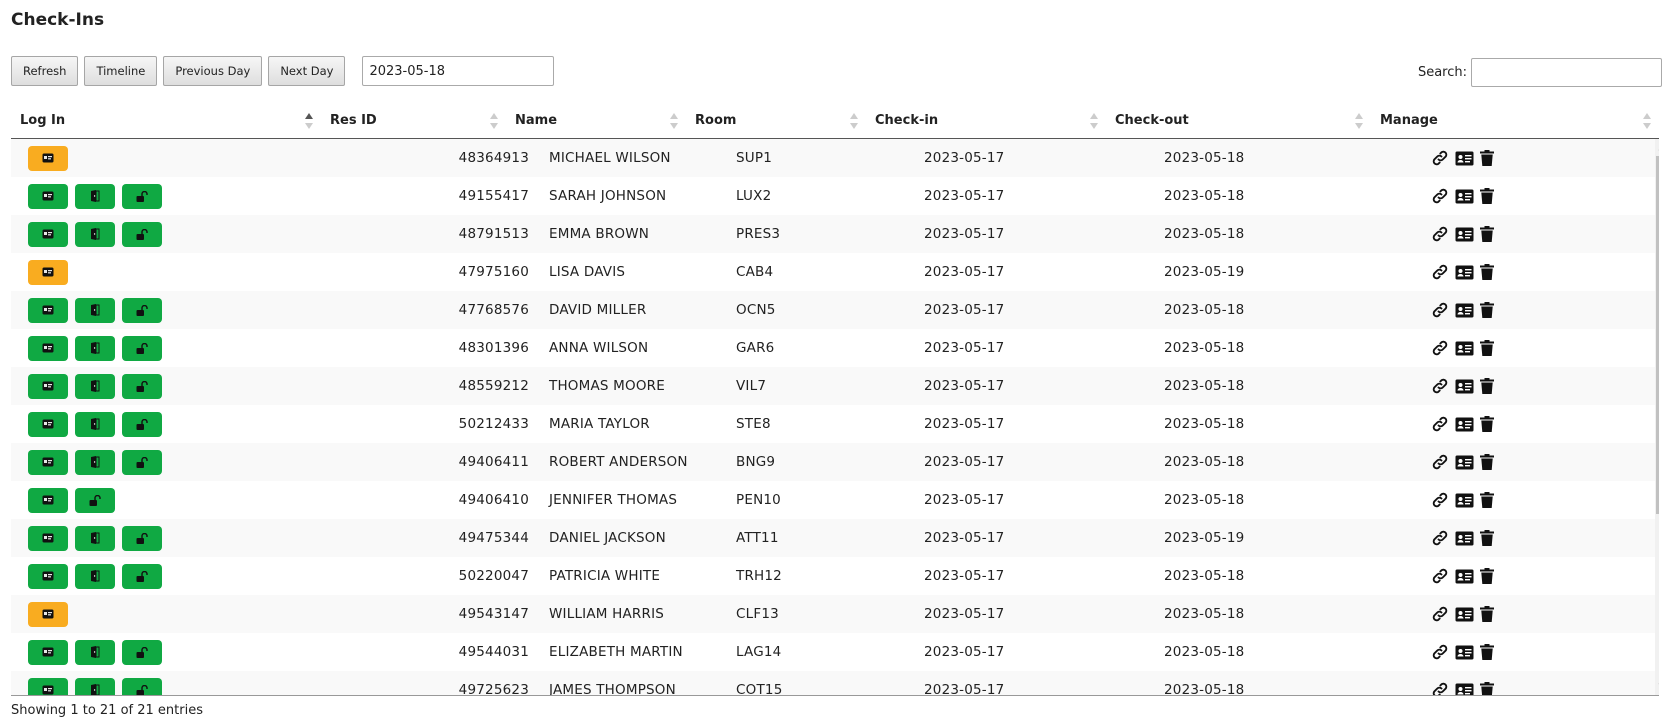 Image resolution: width=1675 pixels, height=723 pixels. I want to click on date-input, so click(458, 71).